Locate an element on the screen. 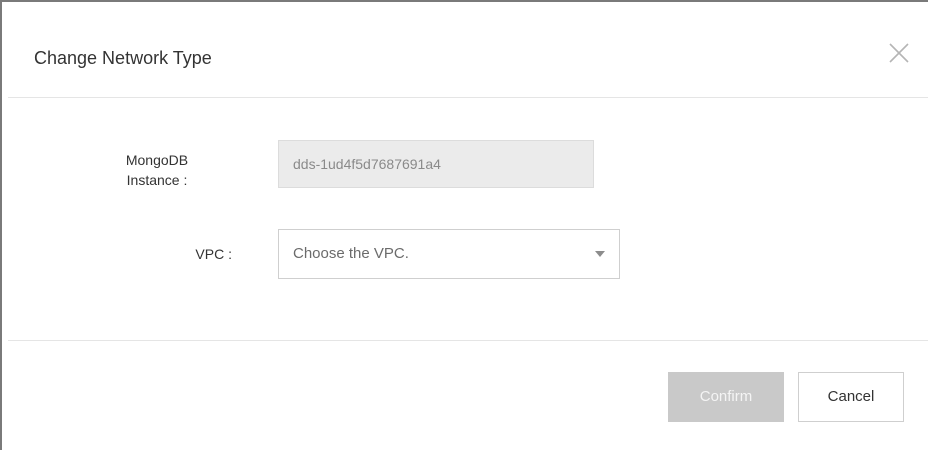  close-button is located at coordinates (899, 53).